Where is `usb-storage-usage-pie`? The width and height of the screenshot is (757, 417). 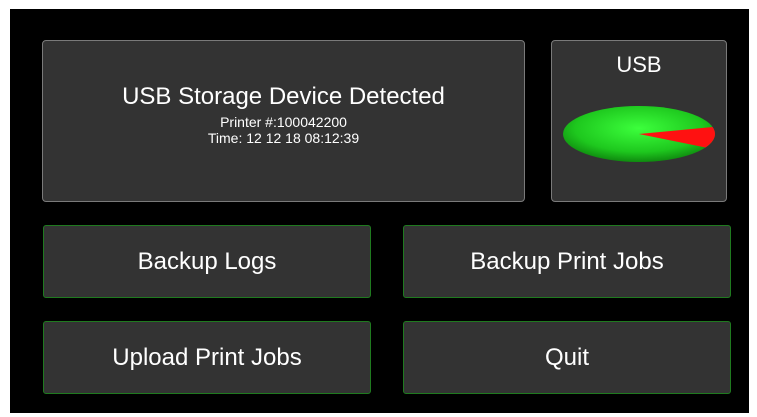 usb-storage-usage-pie is located at coordinates (639, 134).